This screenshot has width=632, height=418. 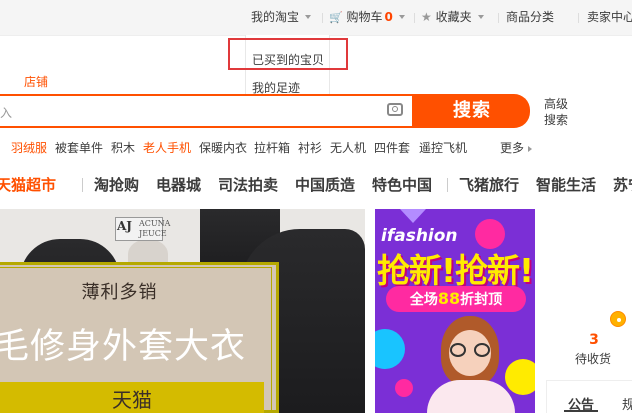 What do you see at coordinates (392, 147) in the screenshot?
I see `hot-keyword: 四件套` at bounding box center [392, 147].